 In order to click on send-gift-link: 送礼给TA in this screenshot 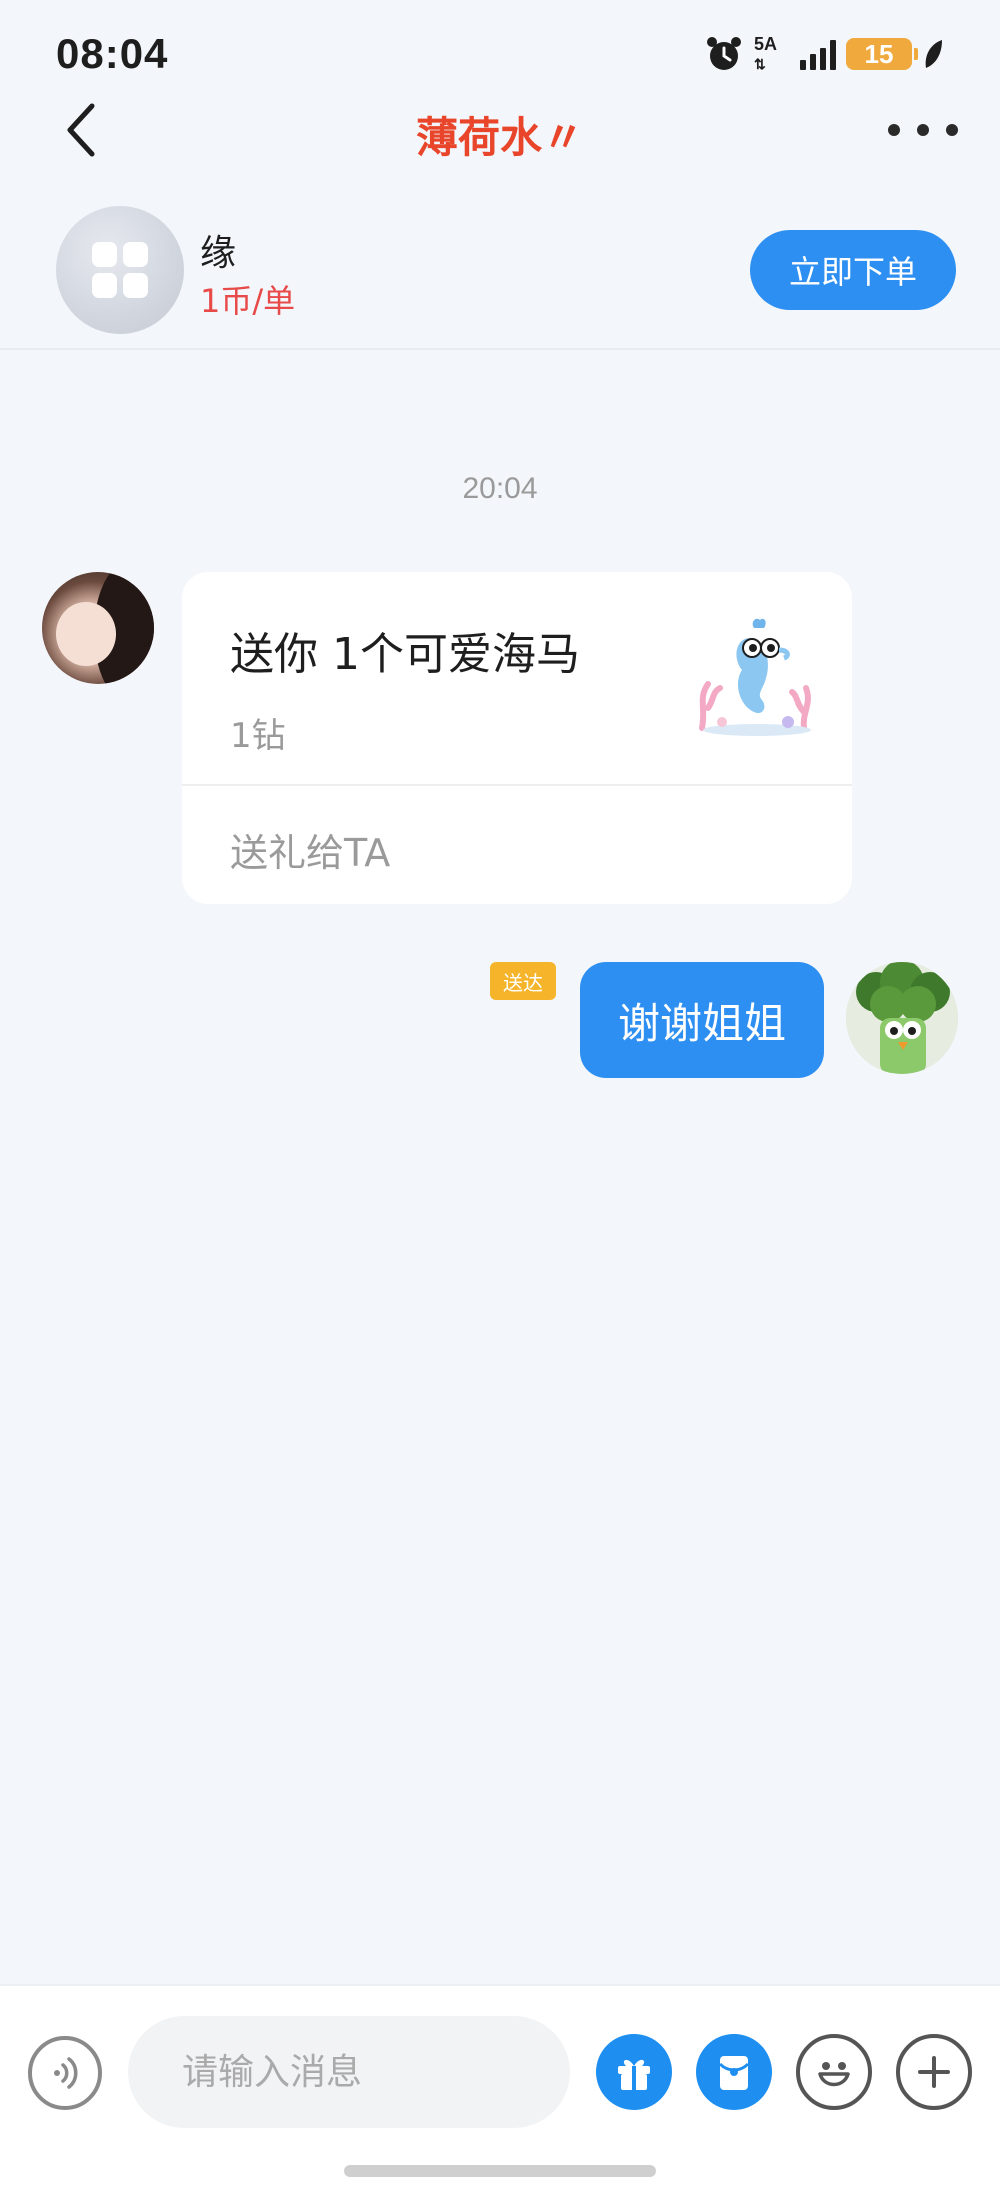, I will do `click(310, 849)`.